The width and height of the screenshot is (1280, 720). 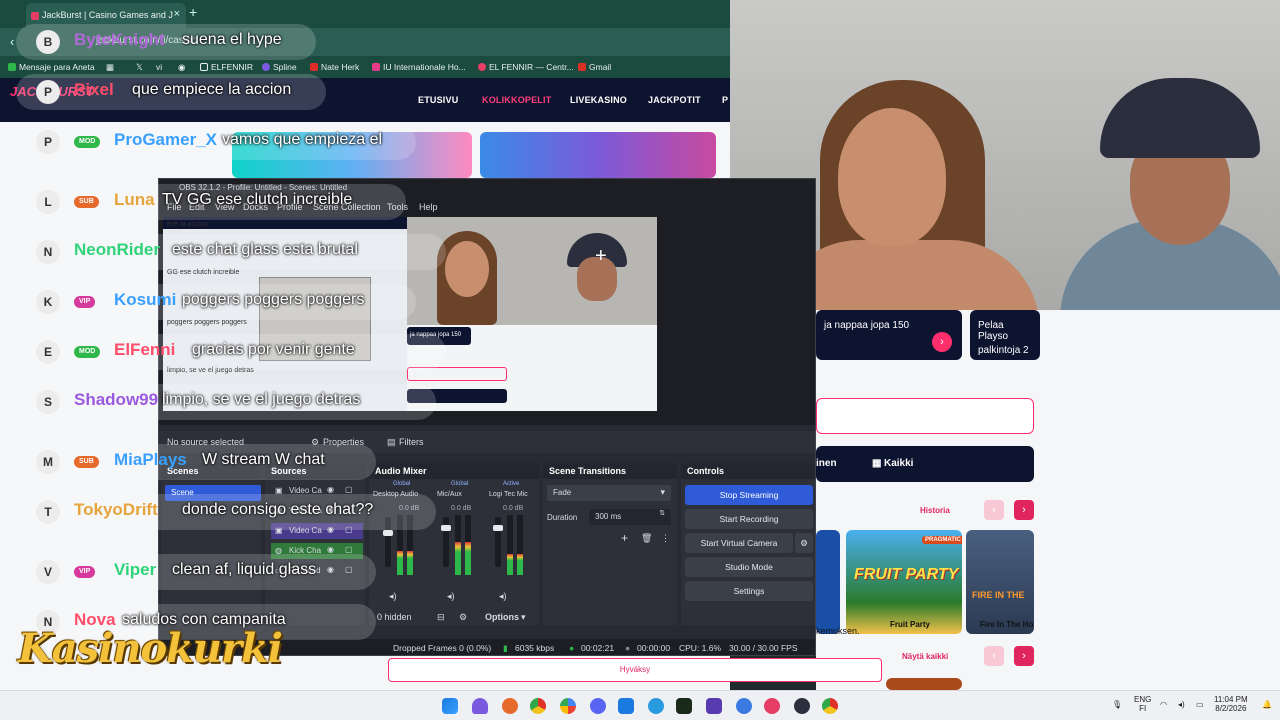 What do you see at coordinates (838, 631) in the screenshot?
I see `cookie-text: kemuksen.` at bounding box center [838, 631].